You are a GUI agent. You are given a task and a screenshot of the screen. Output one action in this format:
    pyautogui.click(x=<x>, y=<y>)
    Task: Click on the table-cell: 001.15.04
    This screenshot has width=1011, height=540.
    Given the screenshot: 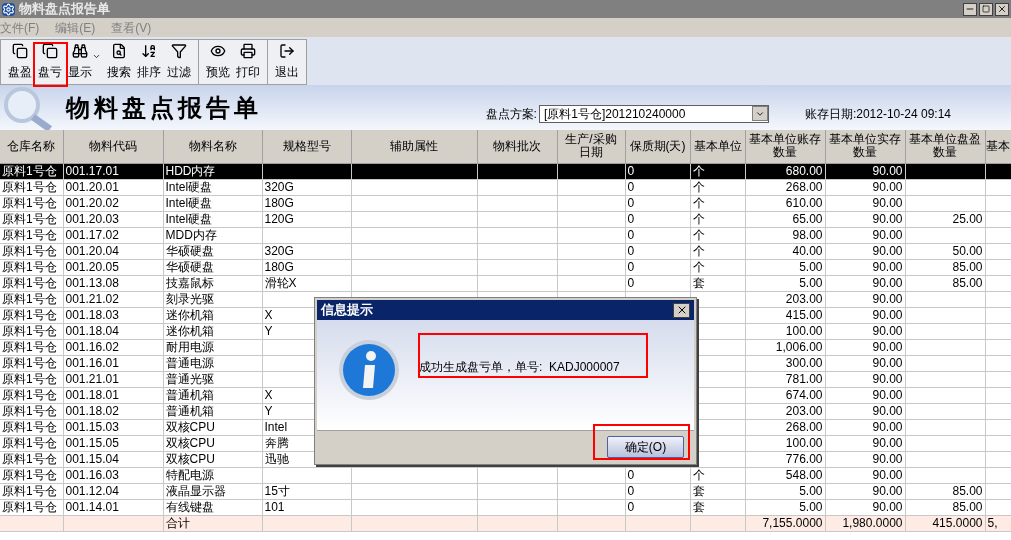 What is the action you would take?
    pyautogui.click(x=92, y=458)
    